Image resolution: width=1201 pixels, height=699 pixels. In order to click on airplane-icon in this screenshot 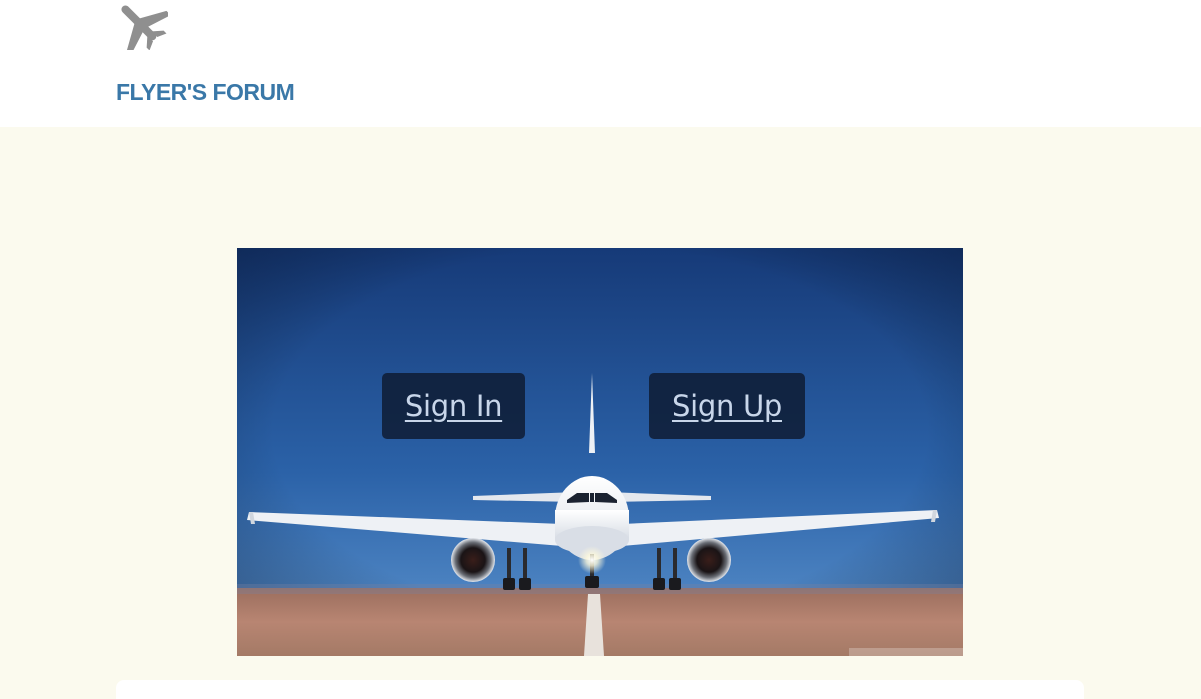, I will do `click(142, 27)`.